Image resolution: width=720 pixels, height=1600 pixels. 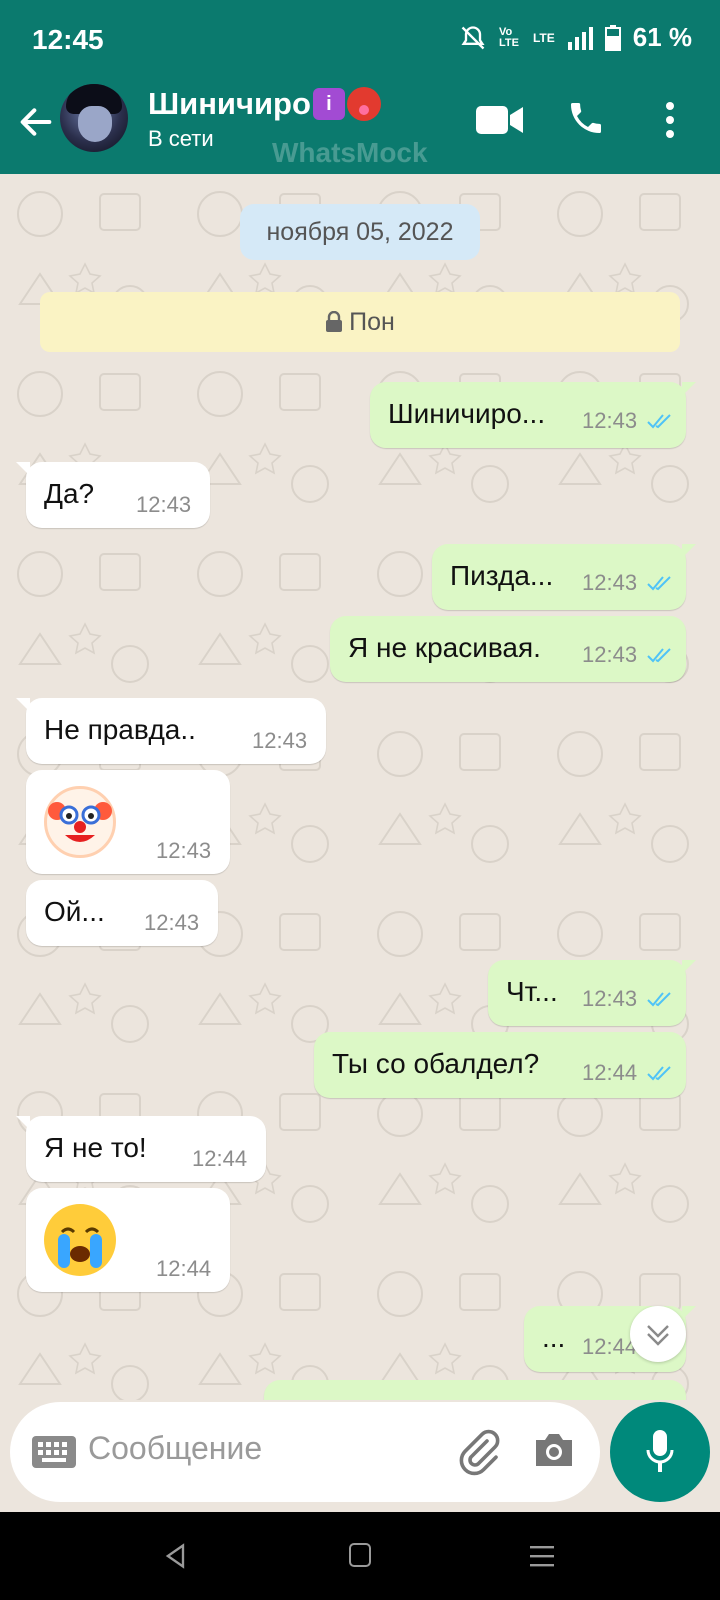 What do you see at coordinates (543, 37) in the screenshot?
I see `network-label: LTE` at bounding box center [543, 37].